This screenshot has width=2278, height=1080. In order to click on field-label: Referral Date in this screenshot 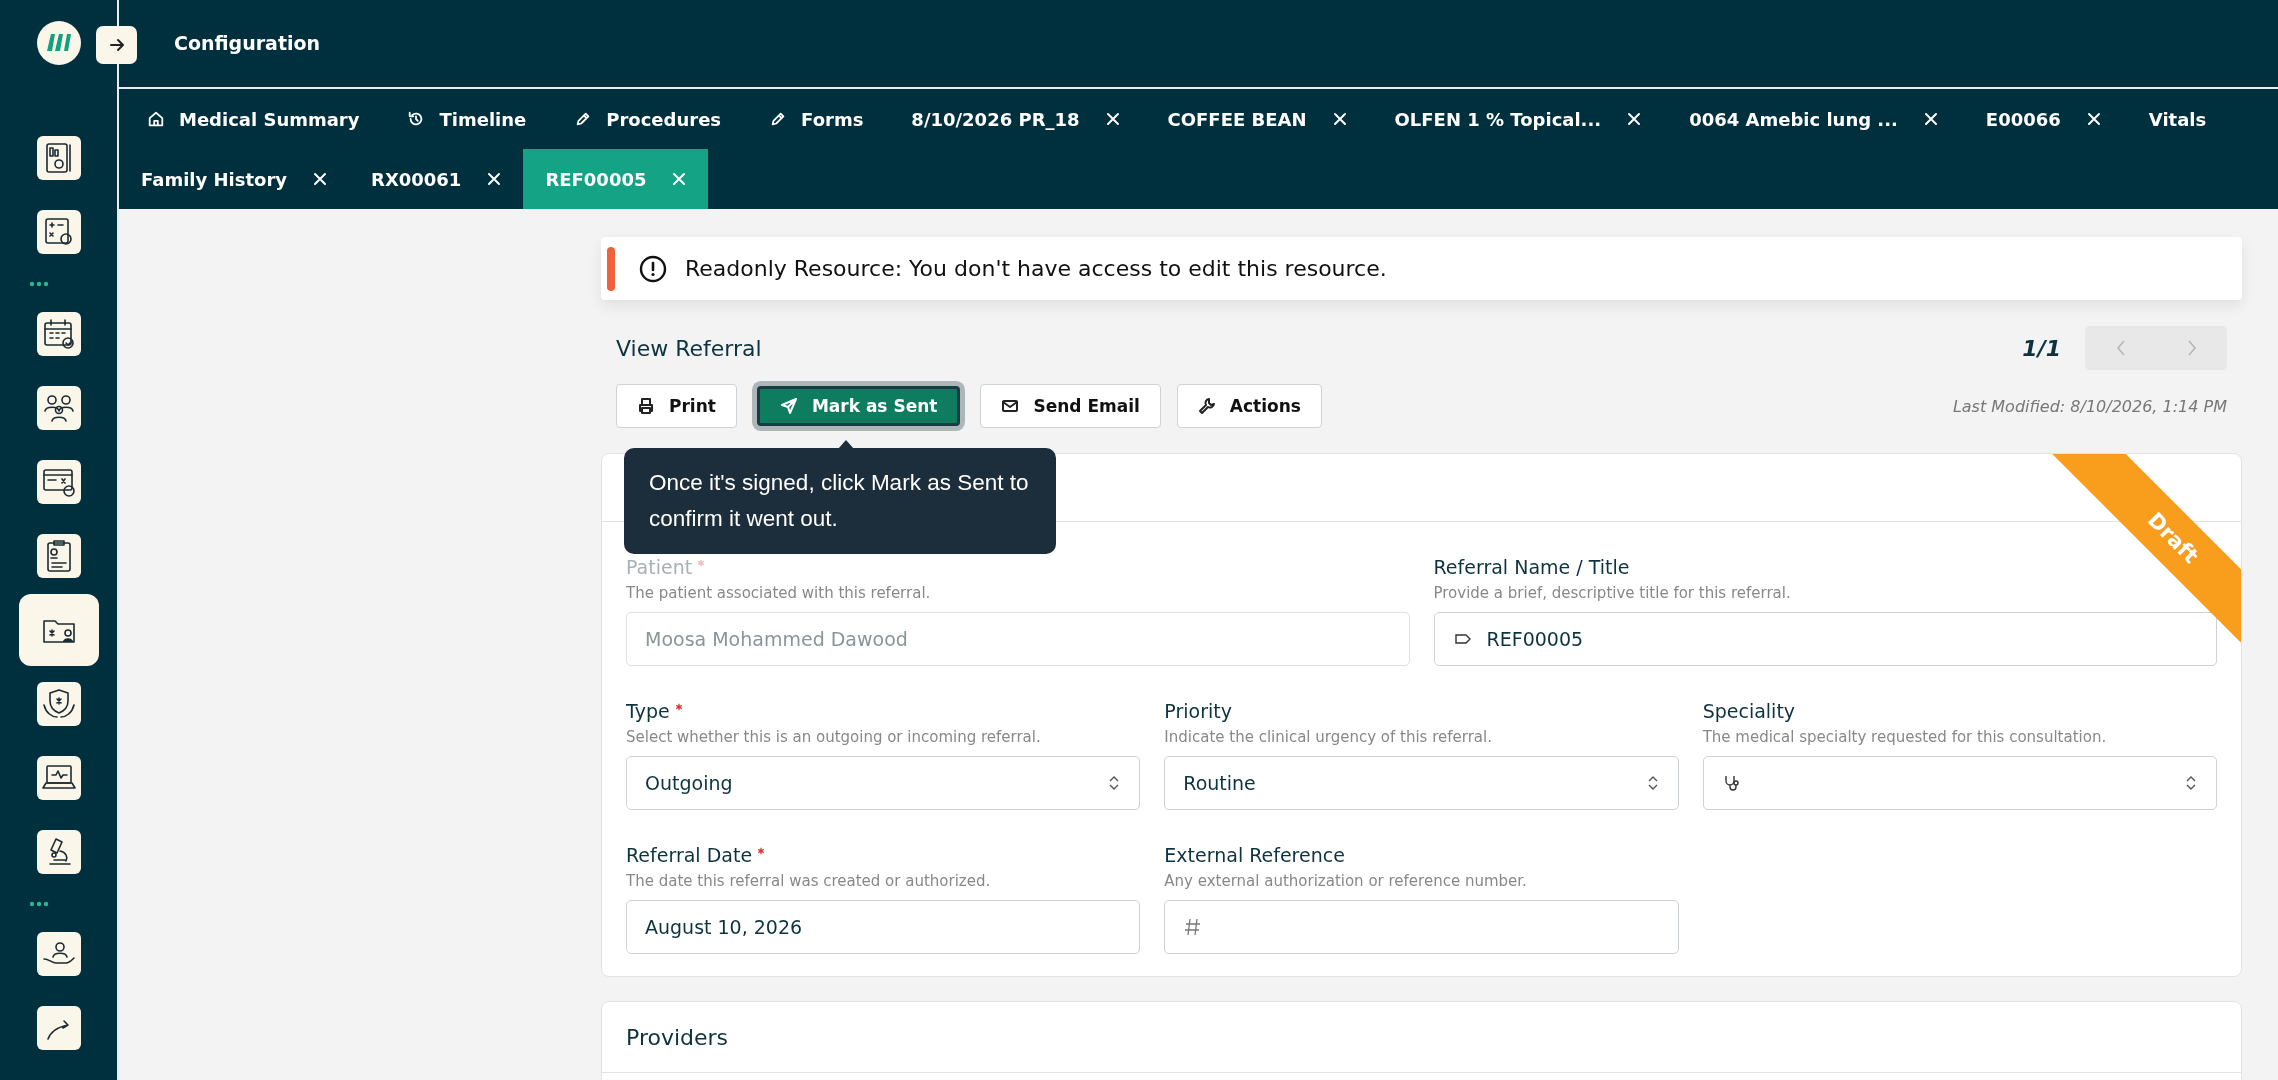, I will do `click(689, 855)`.